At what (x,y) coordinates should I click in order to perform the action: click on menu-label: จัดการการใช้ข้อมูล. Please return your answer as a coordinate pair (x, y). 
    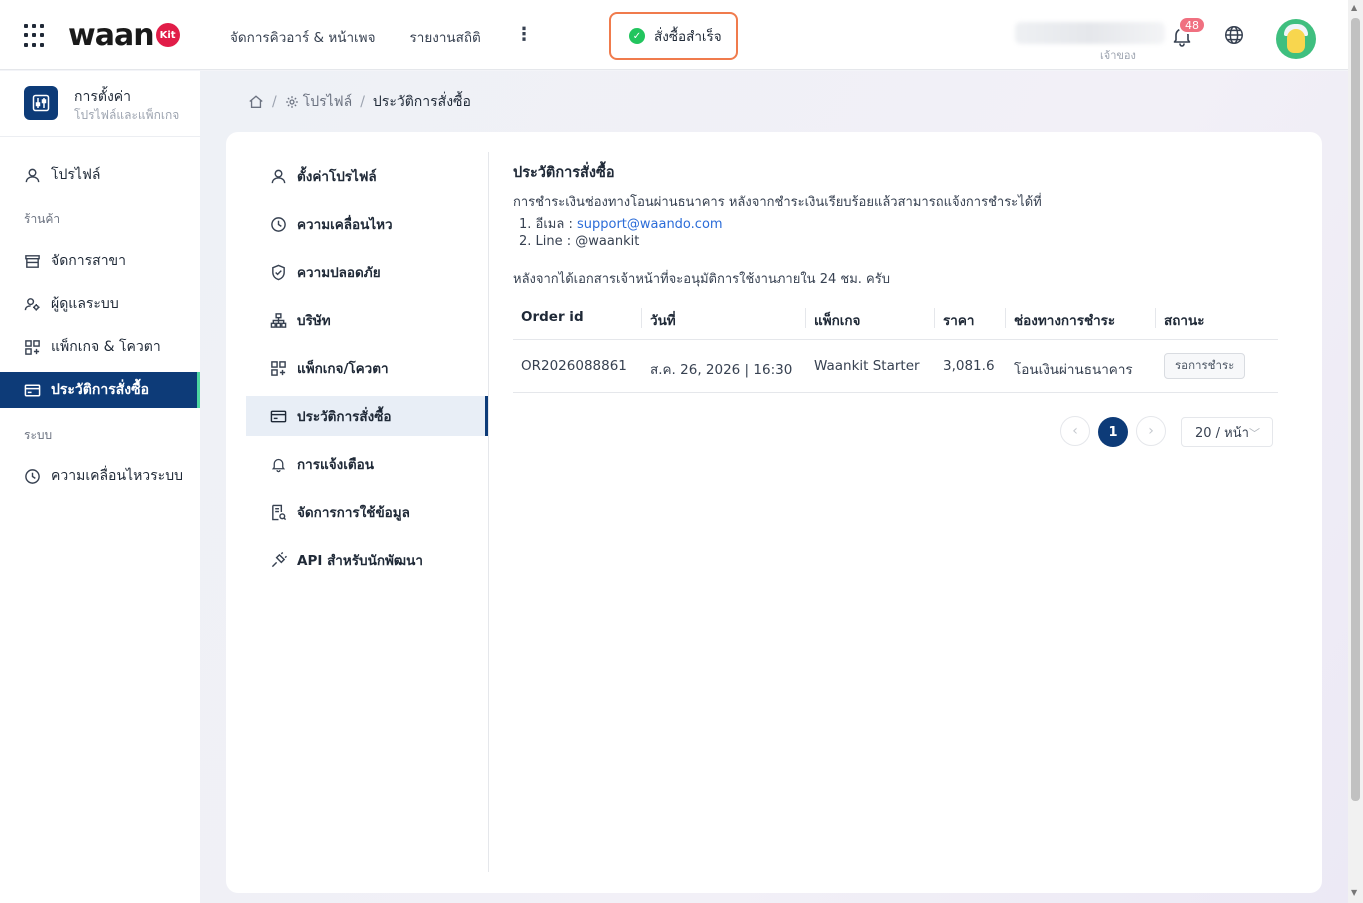
    Looking at the image, I should click on (353, 513).